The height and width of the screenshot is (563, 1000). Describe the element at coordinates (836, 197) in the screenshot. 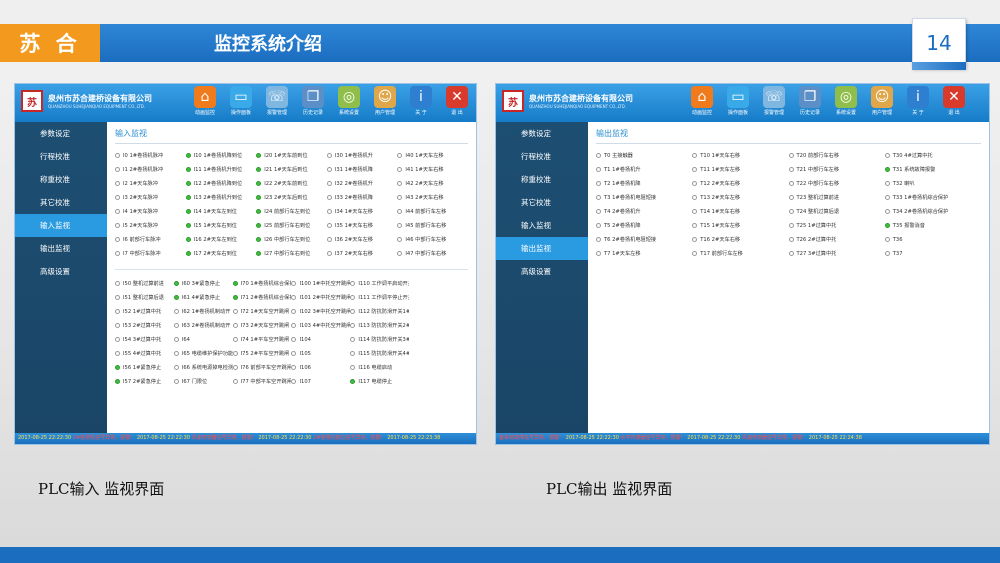

I see `io-point: T23 整机过算前进` at that location.